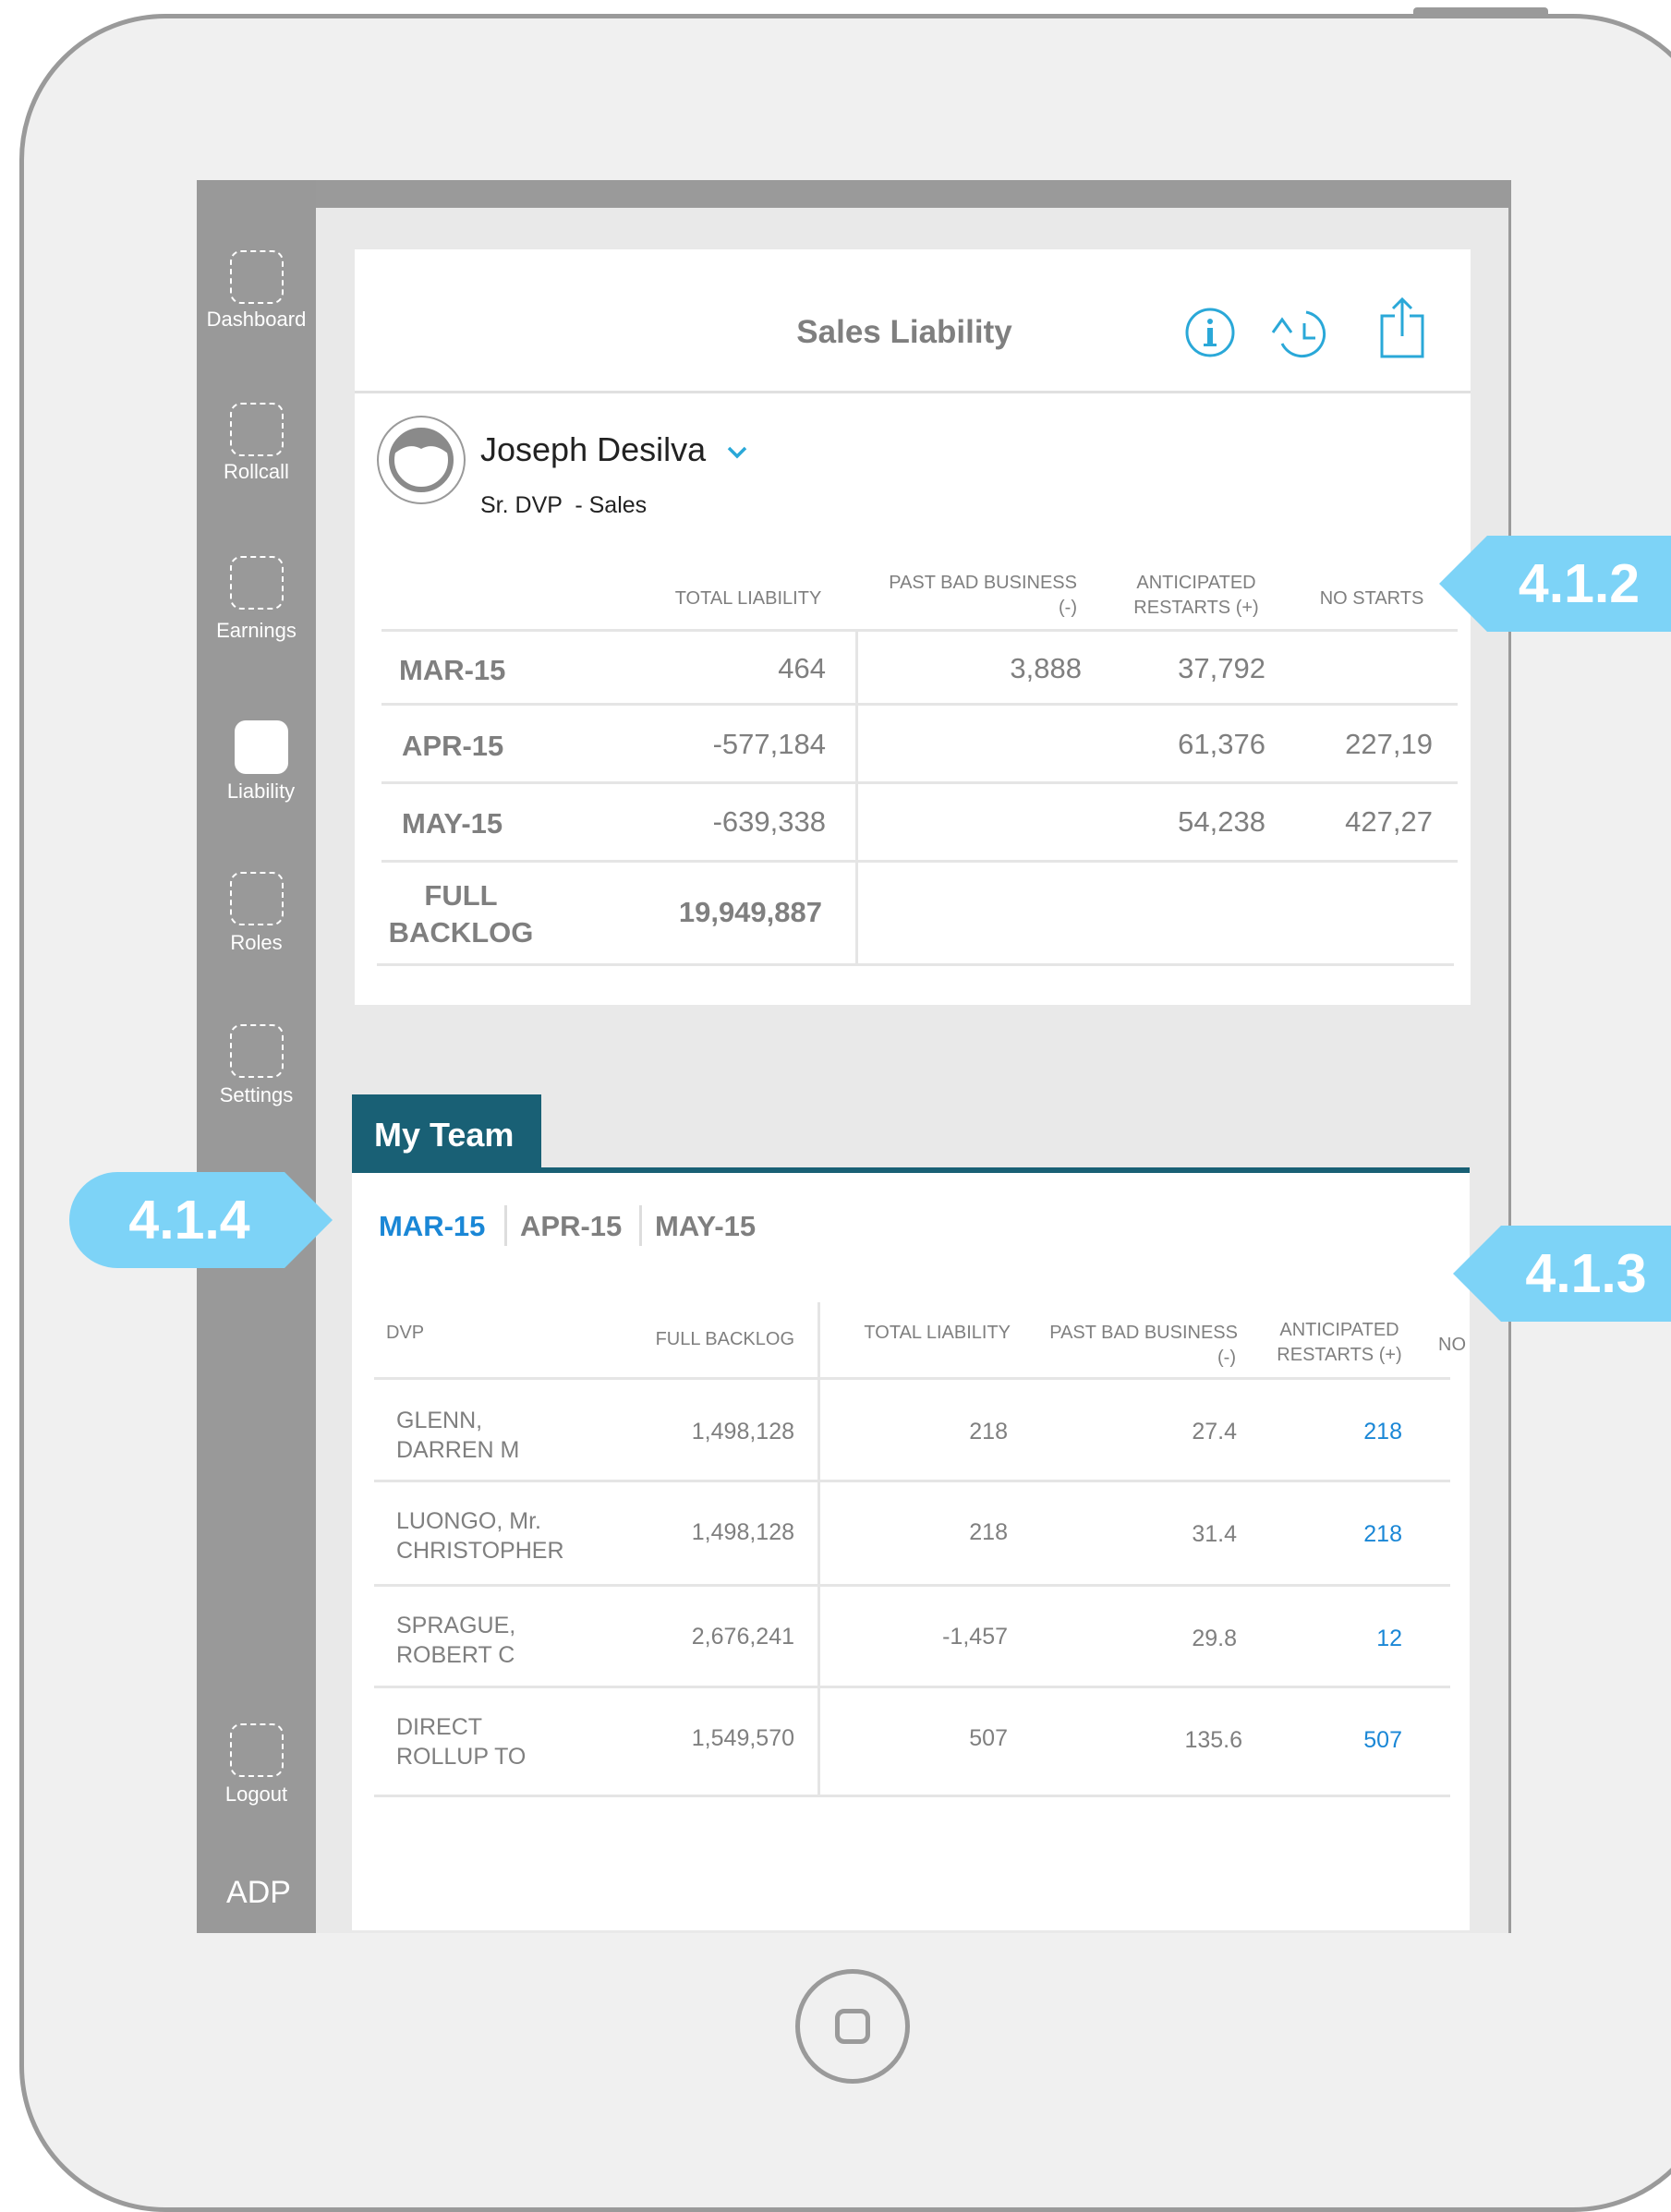 Image resolution: width=1671 pixels, height=2212 pixels. I want to click on avatar, so click(421, 460).